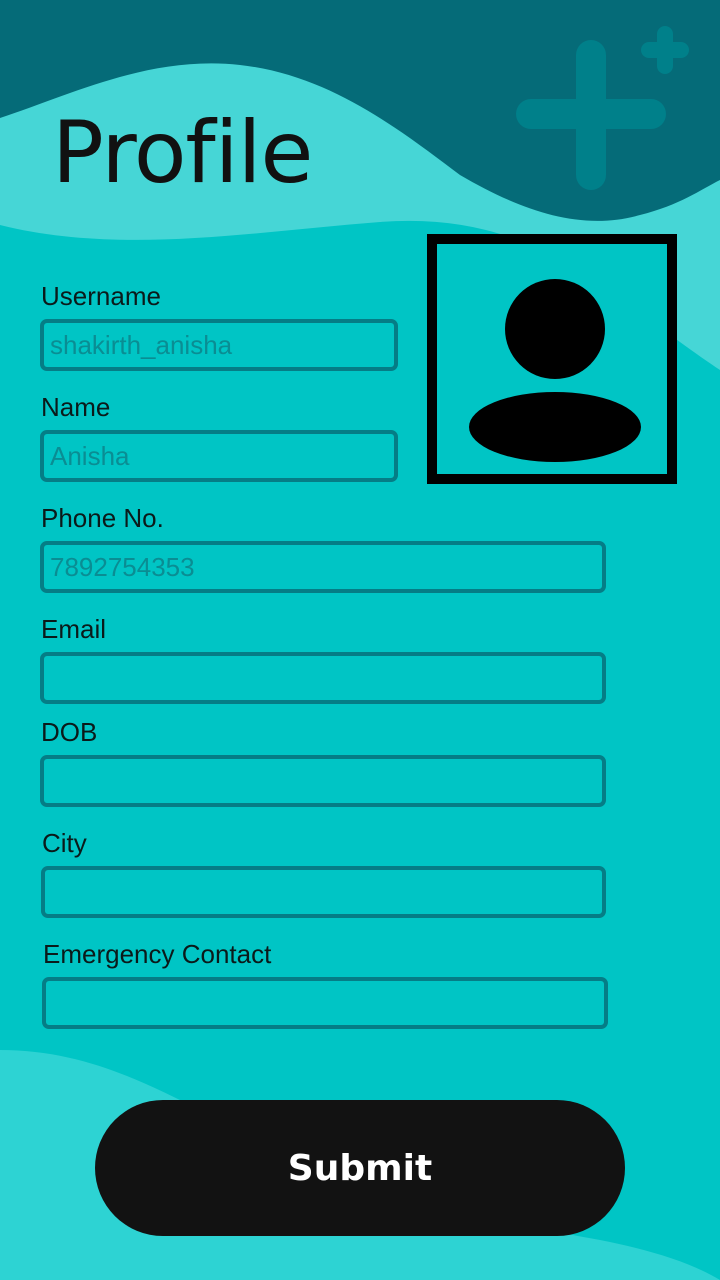 This screenshot has height=1280, width=720. What do you see at coordinates (101, 296) in the screenshot?
I see `username-label: Username` at bounding box center [101, 296].